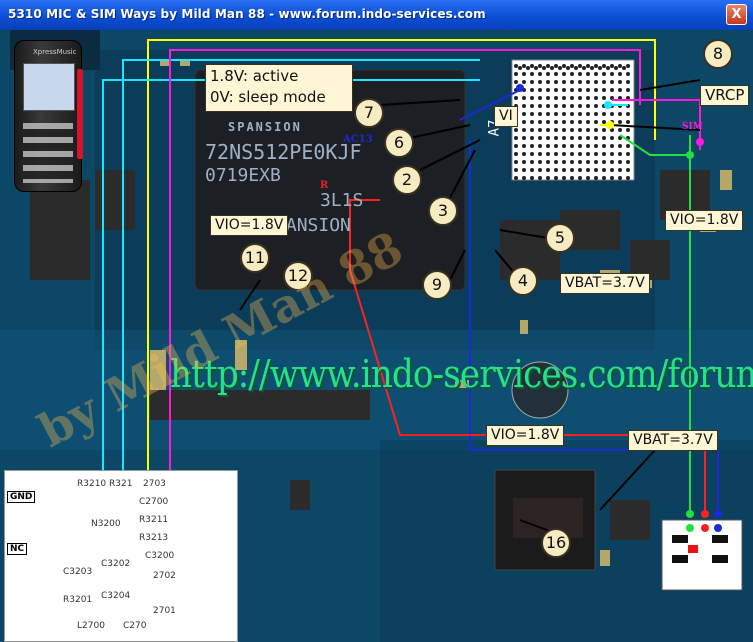 This screenshot has height=642, width=753. Describe the element at coordinates (154, 502) in the screenshot. I see `part-c2700: C2700` at that location.